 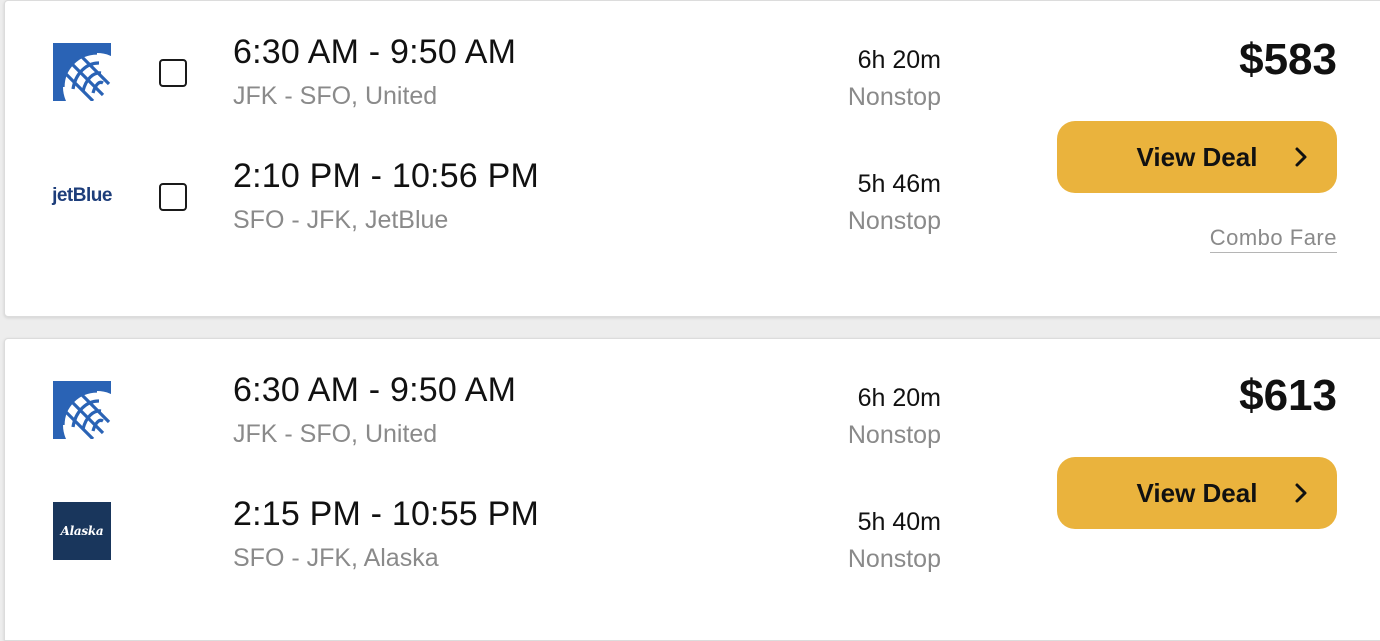 What do you see at coordinates (899, 522) in the screenshot?
I see `leg-duration: 5h 40m` at bounding box center [899, 522].